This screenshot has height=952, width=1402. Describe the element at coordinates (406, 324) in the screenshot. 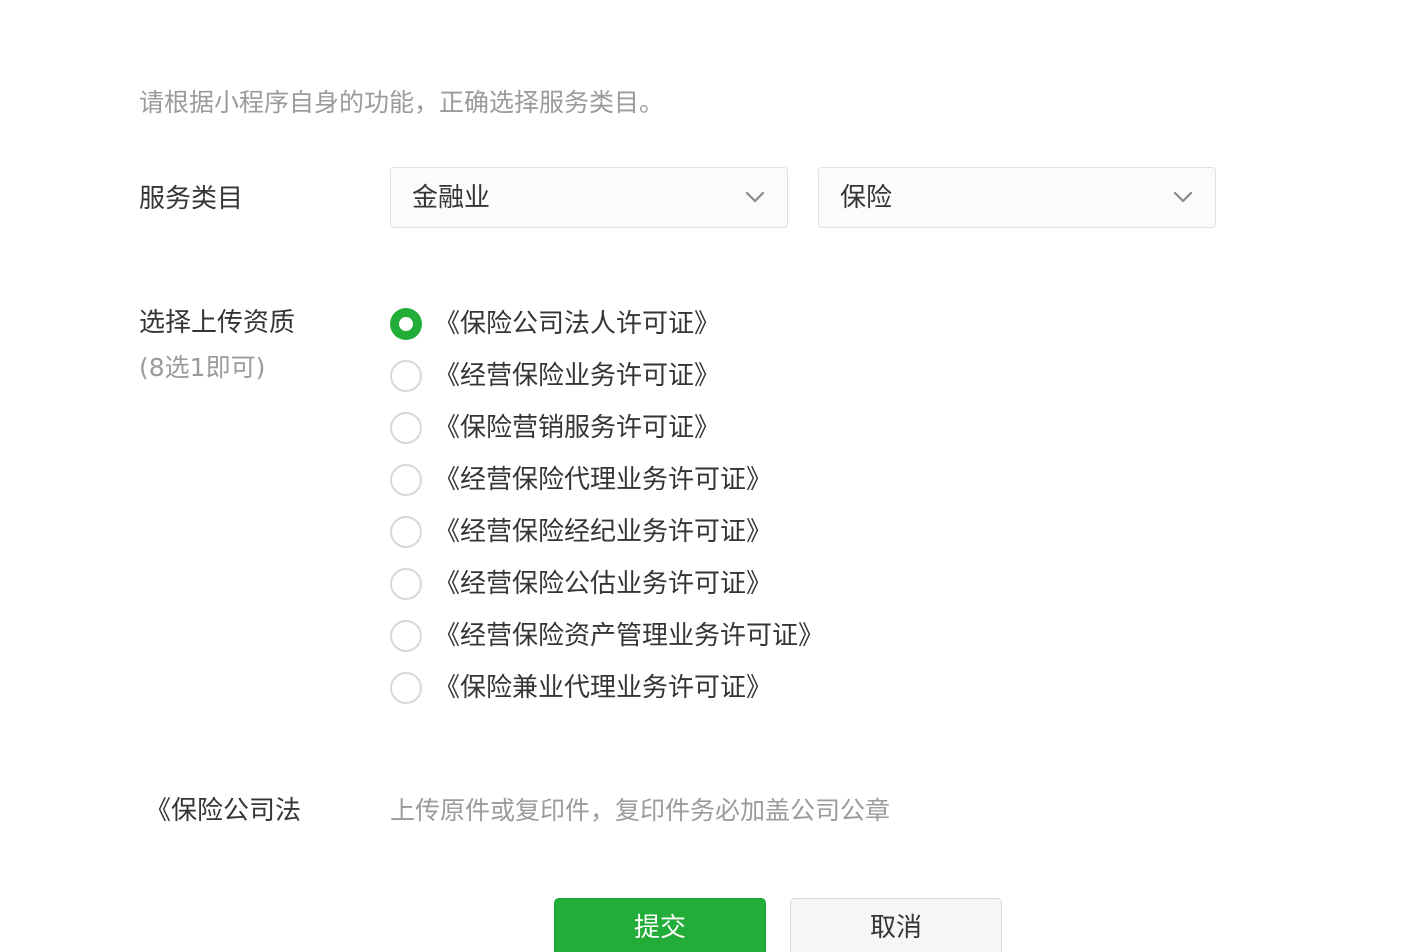

I see `radio-checked-icon` at that location.